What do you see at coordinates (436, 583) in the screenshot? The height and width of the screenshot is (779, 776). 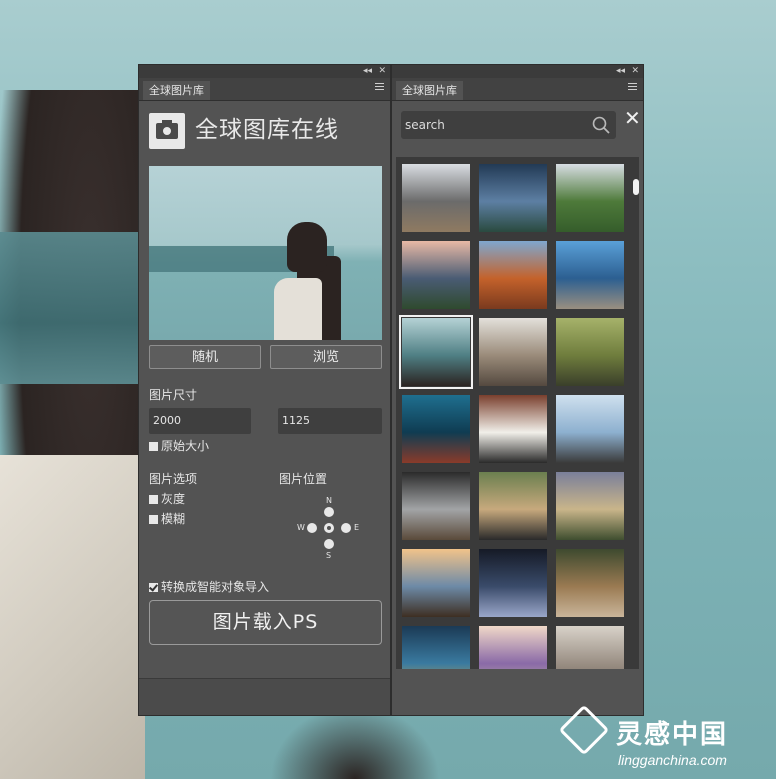 I see `thumbnail-beach-portrait` at bounding box center [436, 583].